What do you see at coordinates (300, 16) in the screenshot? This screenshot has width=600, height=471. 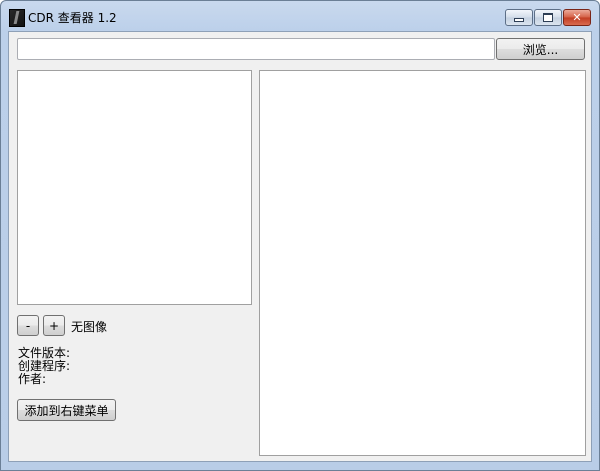 I see `title-bar: CDR 查看器 1.2 ✕` at bounding box center [300, 16].